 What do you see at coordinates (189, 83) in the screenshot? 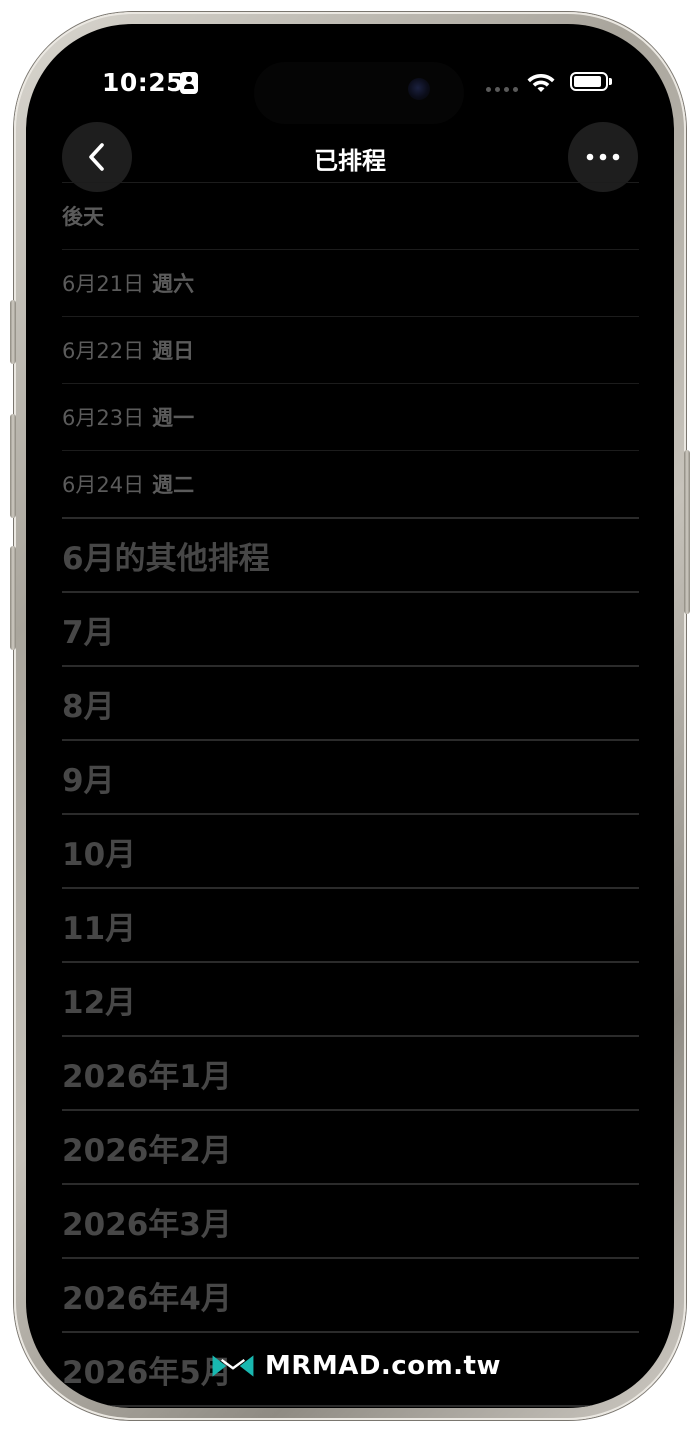
I see `focus-mode-icon` at bounding box center [189, 83].